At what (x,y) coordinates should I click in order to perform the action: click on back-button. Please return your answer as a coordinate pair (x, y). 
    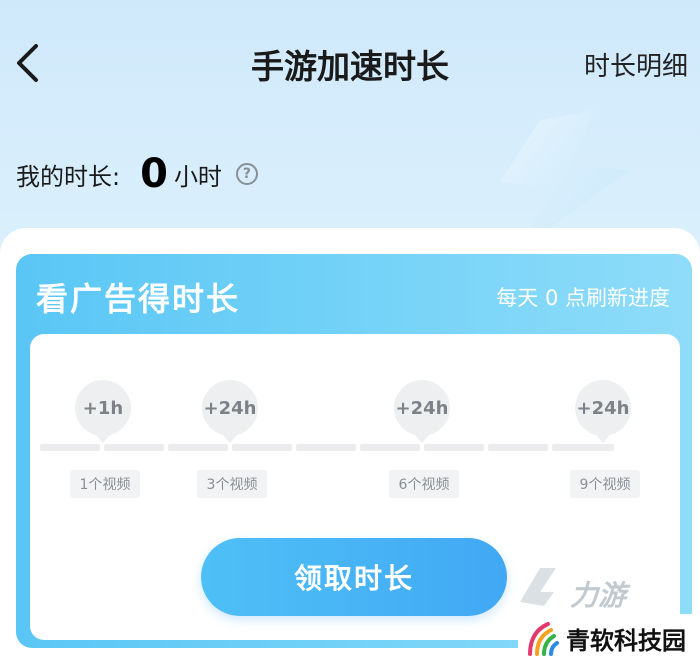
    Looking at the image, I should click on (27, 63).